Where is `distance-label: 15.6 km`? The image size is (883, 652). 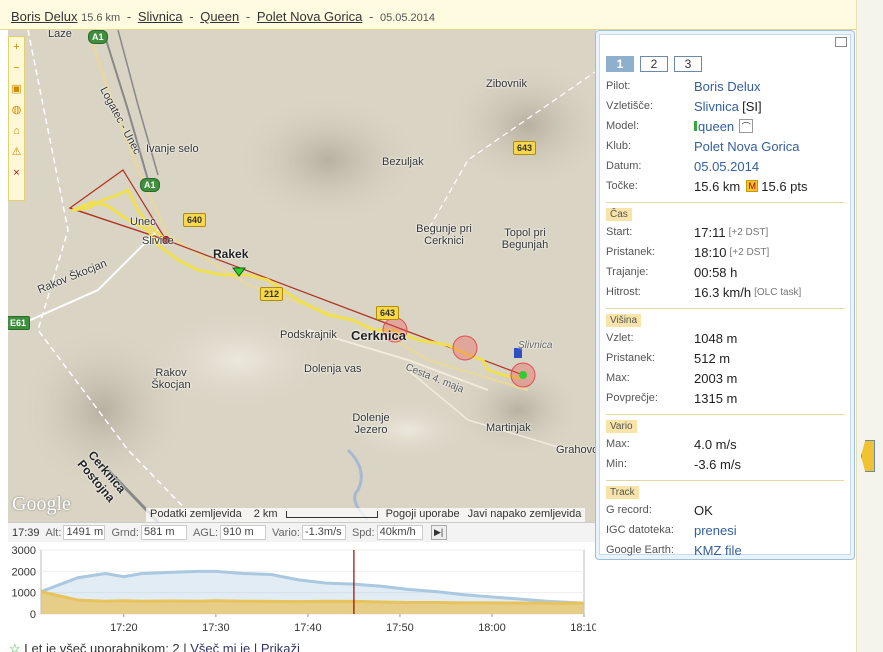
distance-label: 15.6 km is located at coordinates (101, 18).